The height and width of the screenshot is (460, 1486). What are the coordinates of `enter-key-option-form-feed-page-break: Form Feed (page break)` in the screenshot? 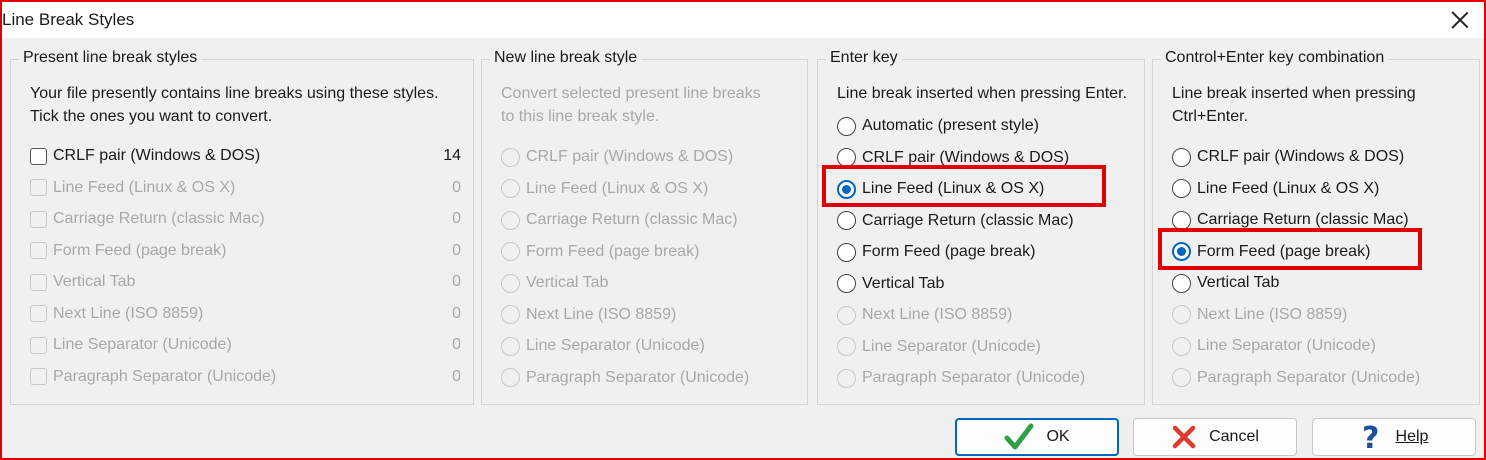 It's located at (936, 252).